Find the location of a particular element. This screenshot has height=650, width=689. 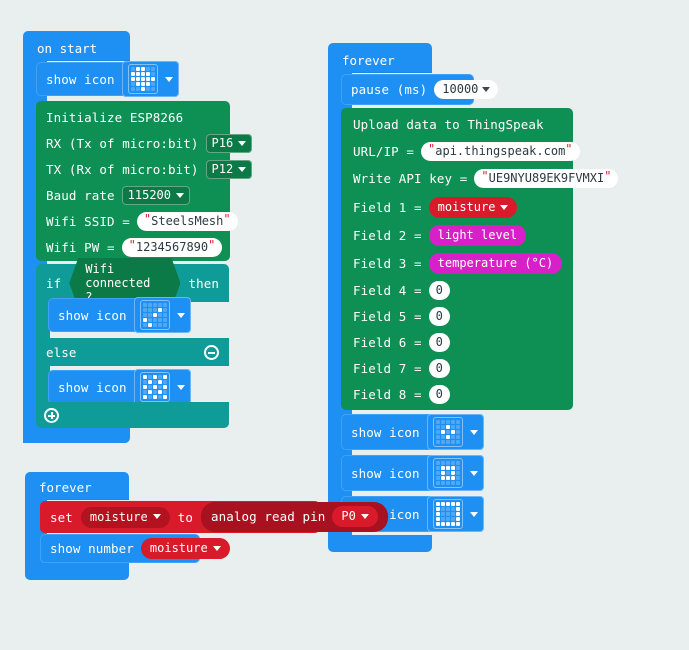

set-variable-dropdown: moisture is located at coordinates (125, 517).